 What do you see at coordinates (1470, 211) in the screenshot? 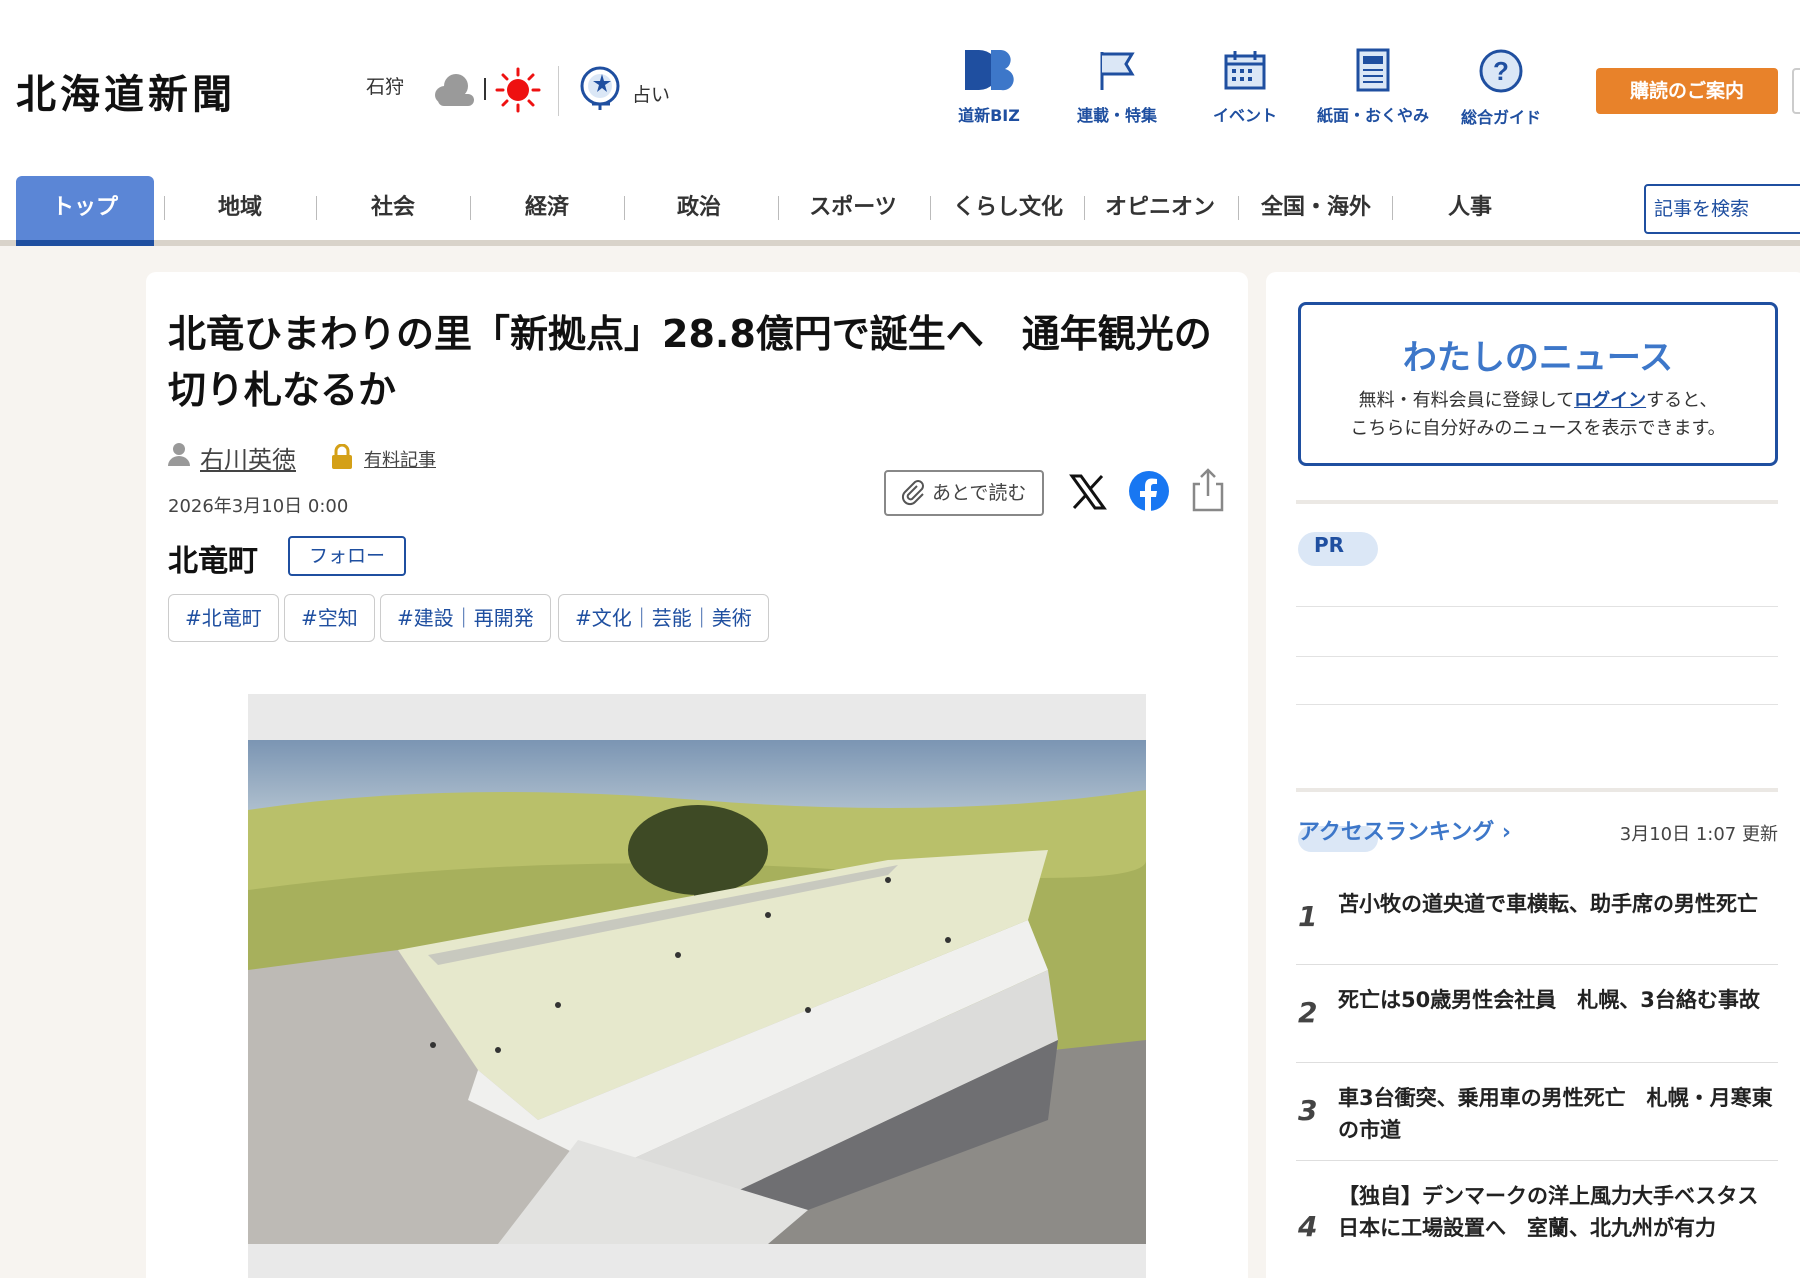
I see `tab-personnel: 人事` at bounding box center [1470, 211].